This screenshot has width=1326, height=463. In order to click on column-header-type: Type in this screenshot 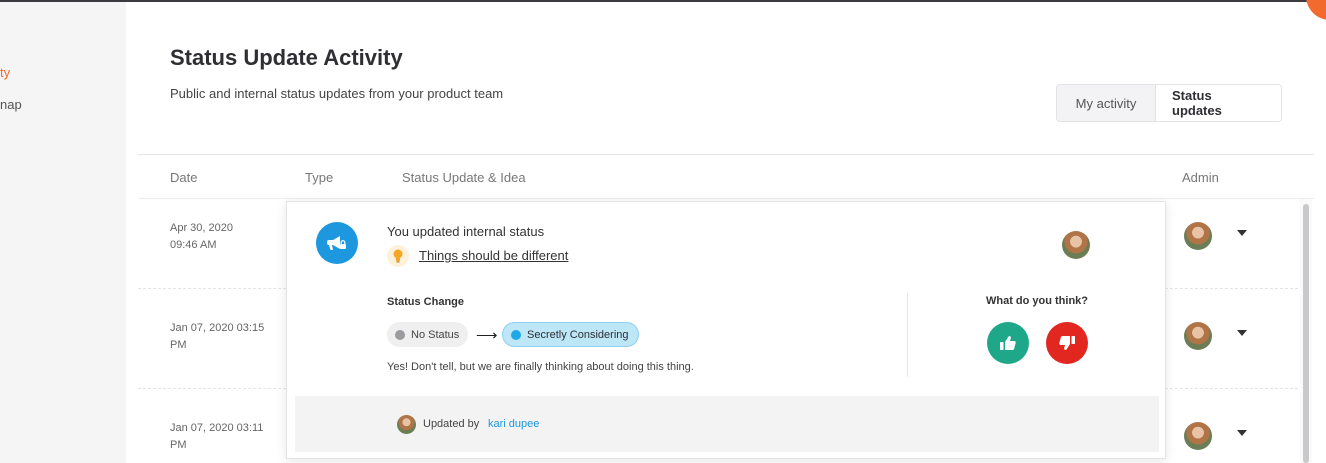, I will do `click(319, 177)`.